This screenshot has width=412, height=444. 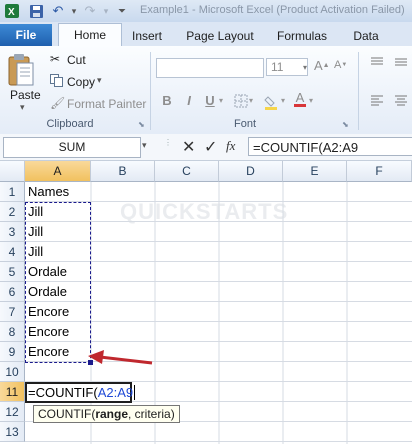 I want to click on row-header-13: 13, so click(x=12, y=432).